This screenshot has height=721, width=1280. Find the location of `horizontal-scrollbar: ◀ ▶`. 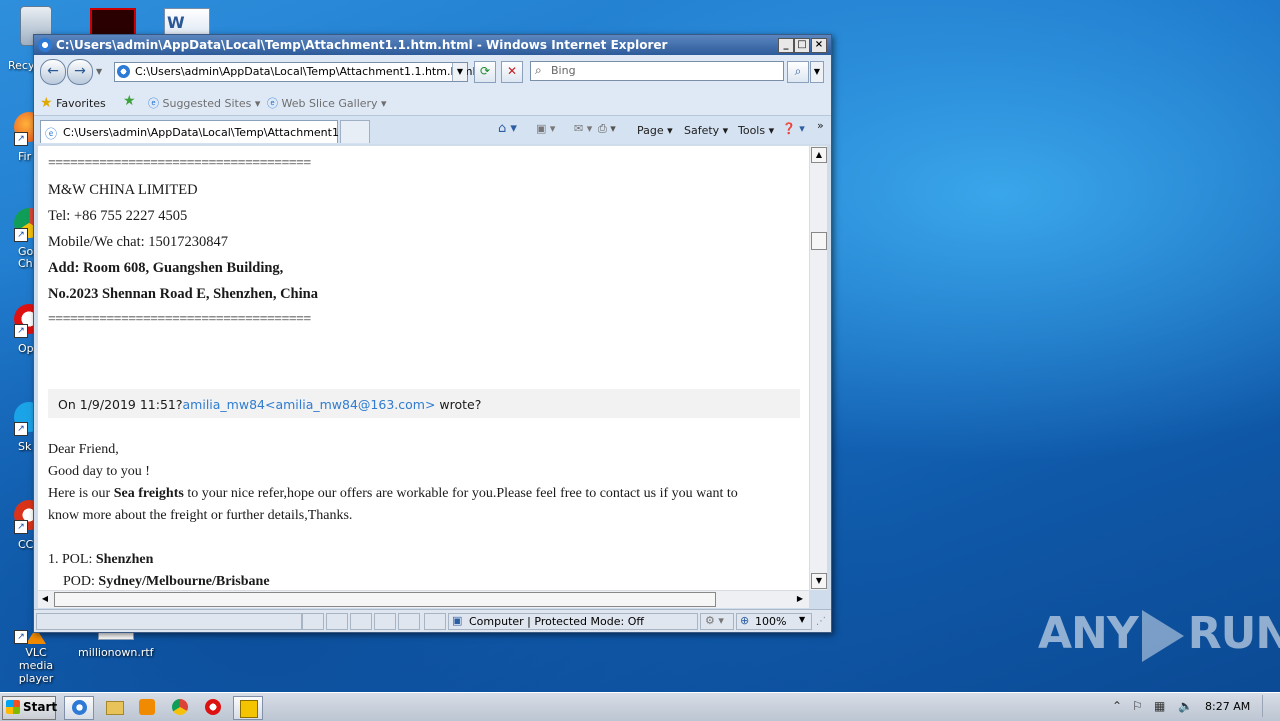

horizontal-scrollbar: ◀ ▶ is located at coordinates (423, 599).